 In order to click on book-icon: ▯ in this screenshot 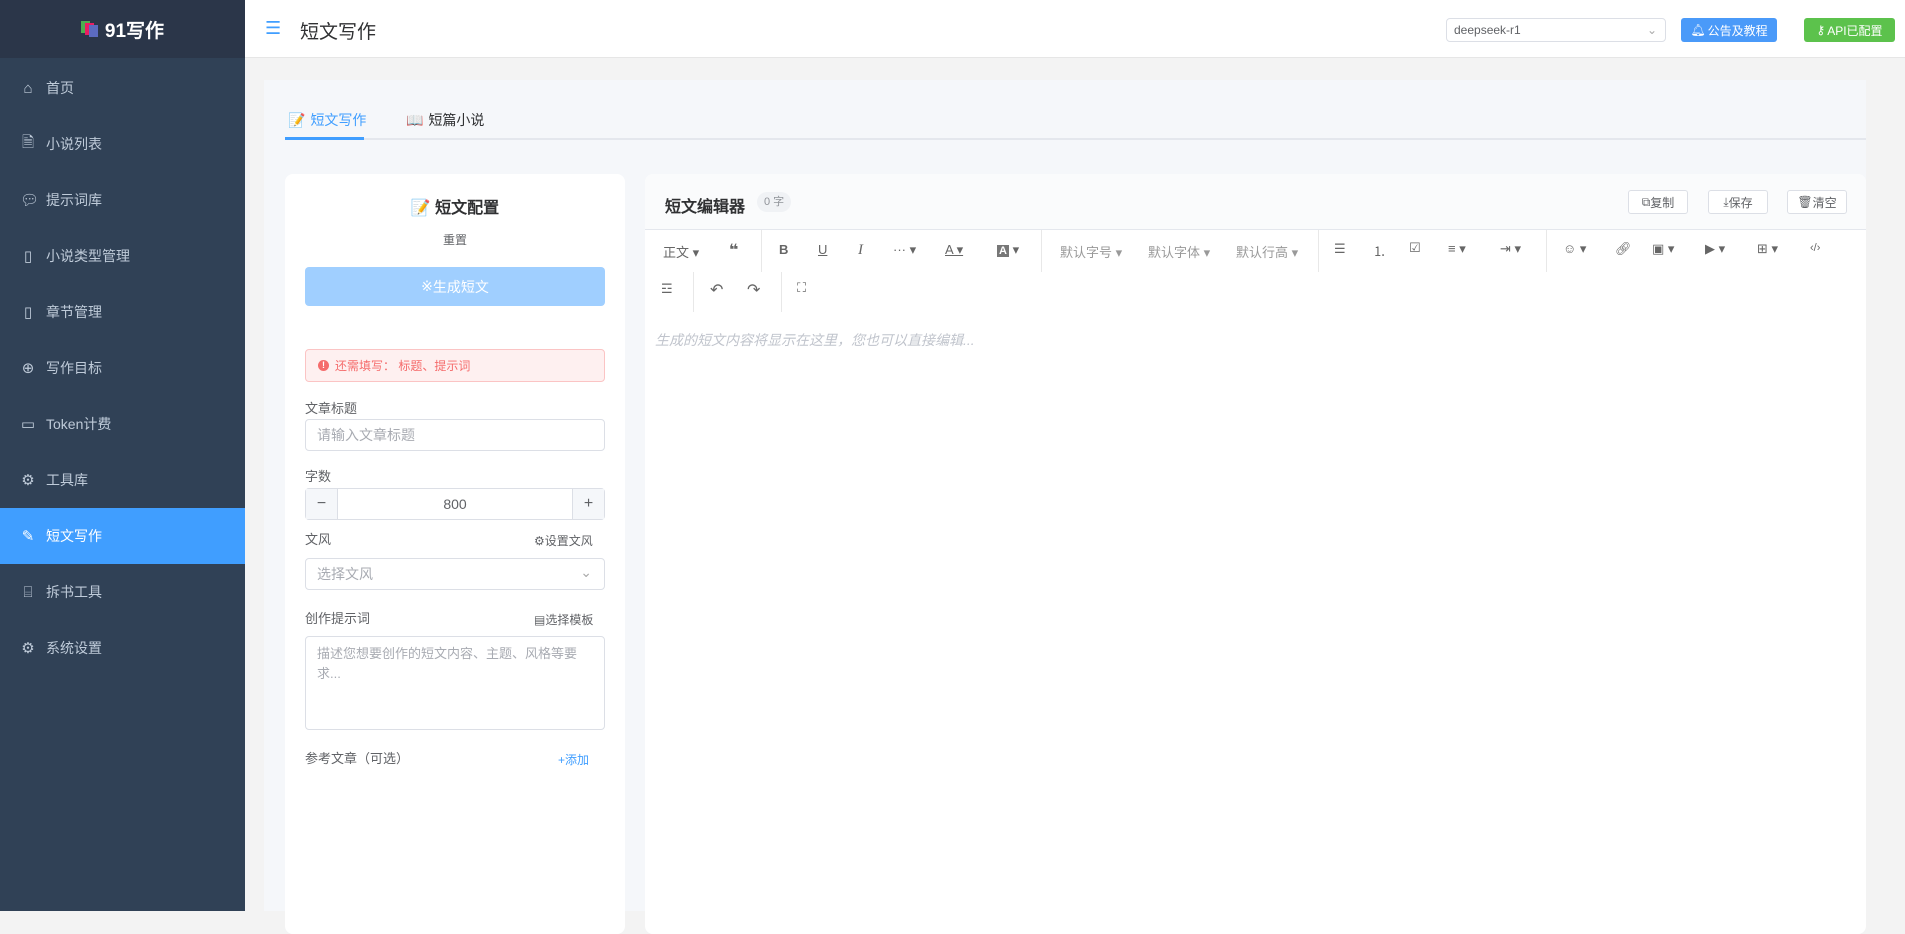, I will do `click(28, 312)`.